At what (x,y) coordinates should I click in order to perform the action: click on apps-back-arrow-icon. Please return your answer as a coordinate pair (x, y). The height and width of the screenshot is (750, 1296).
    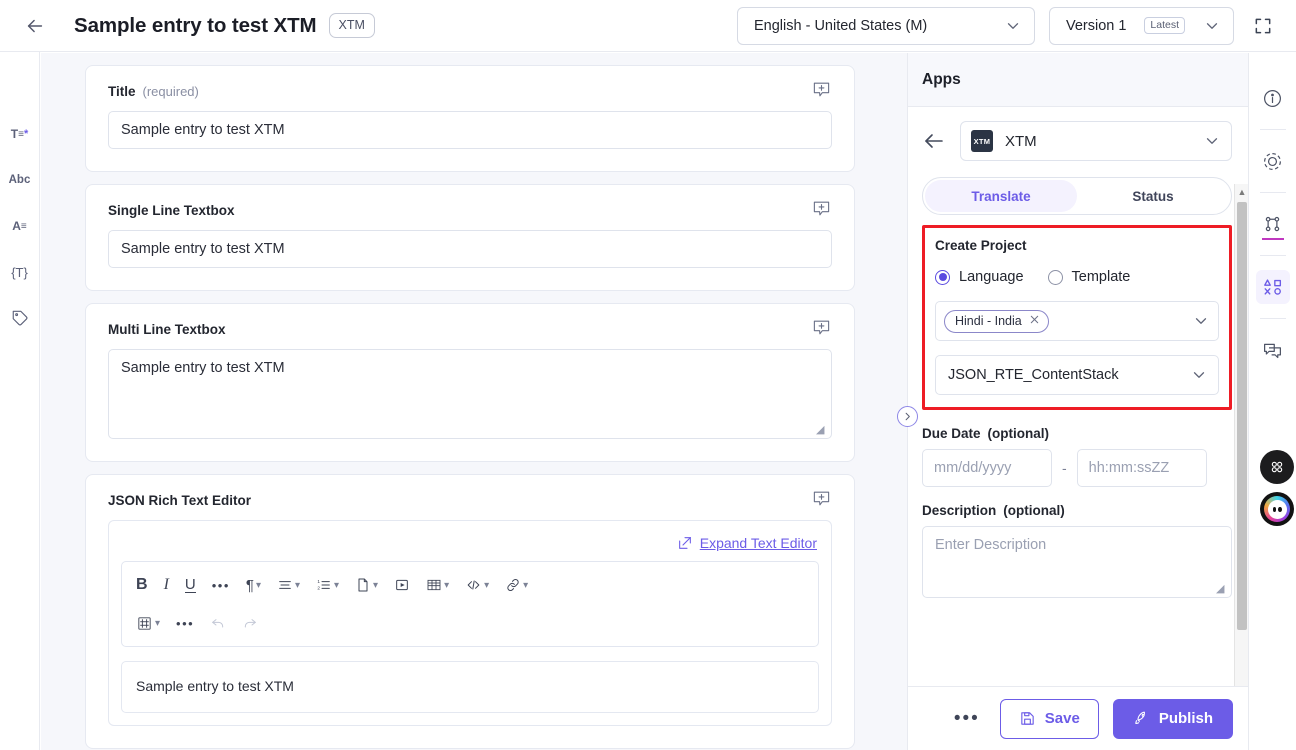
    Looking at the image, I should click on (934, 141).